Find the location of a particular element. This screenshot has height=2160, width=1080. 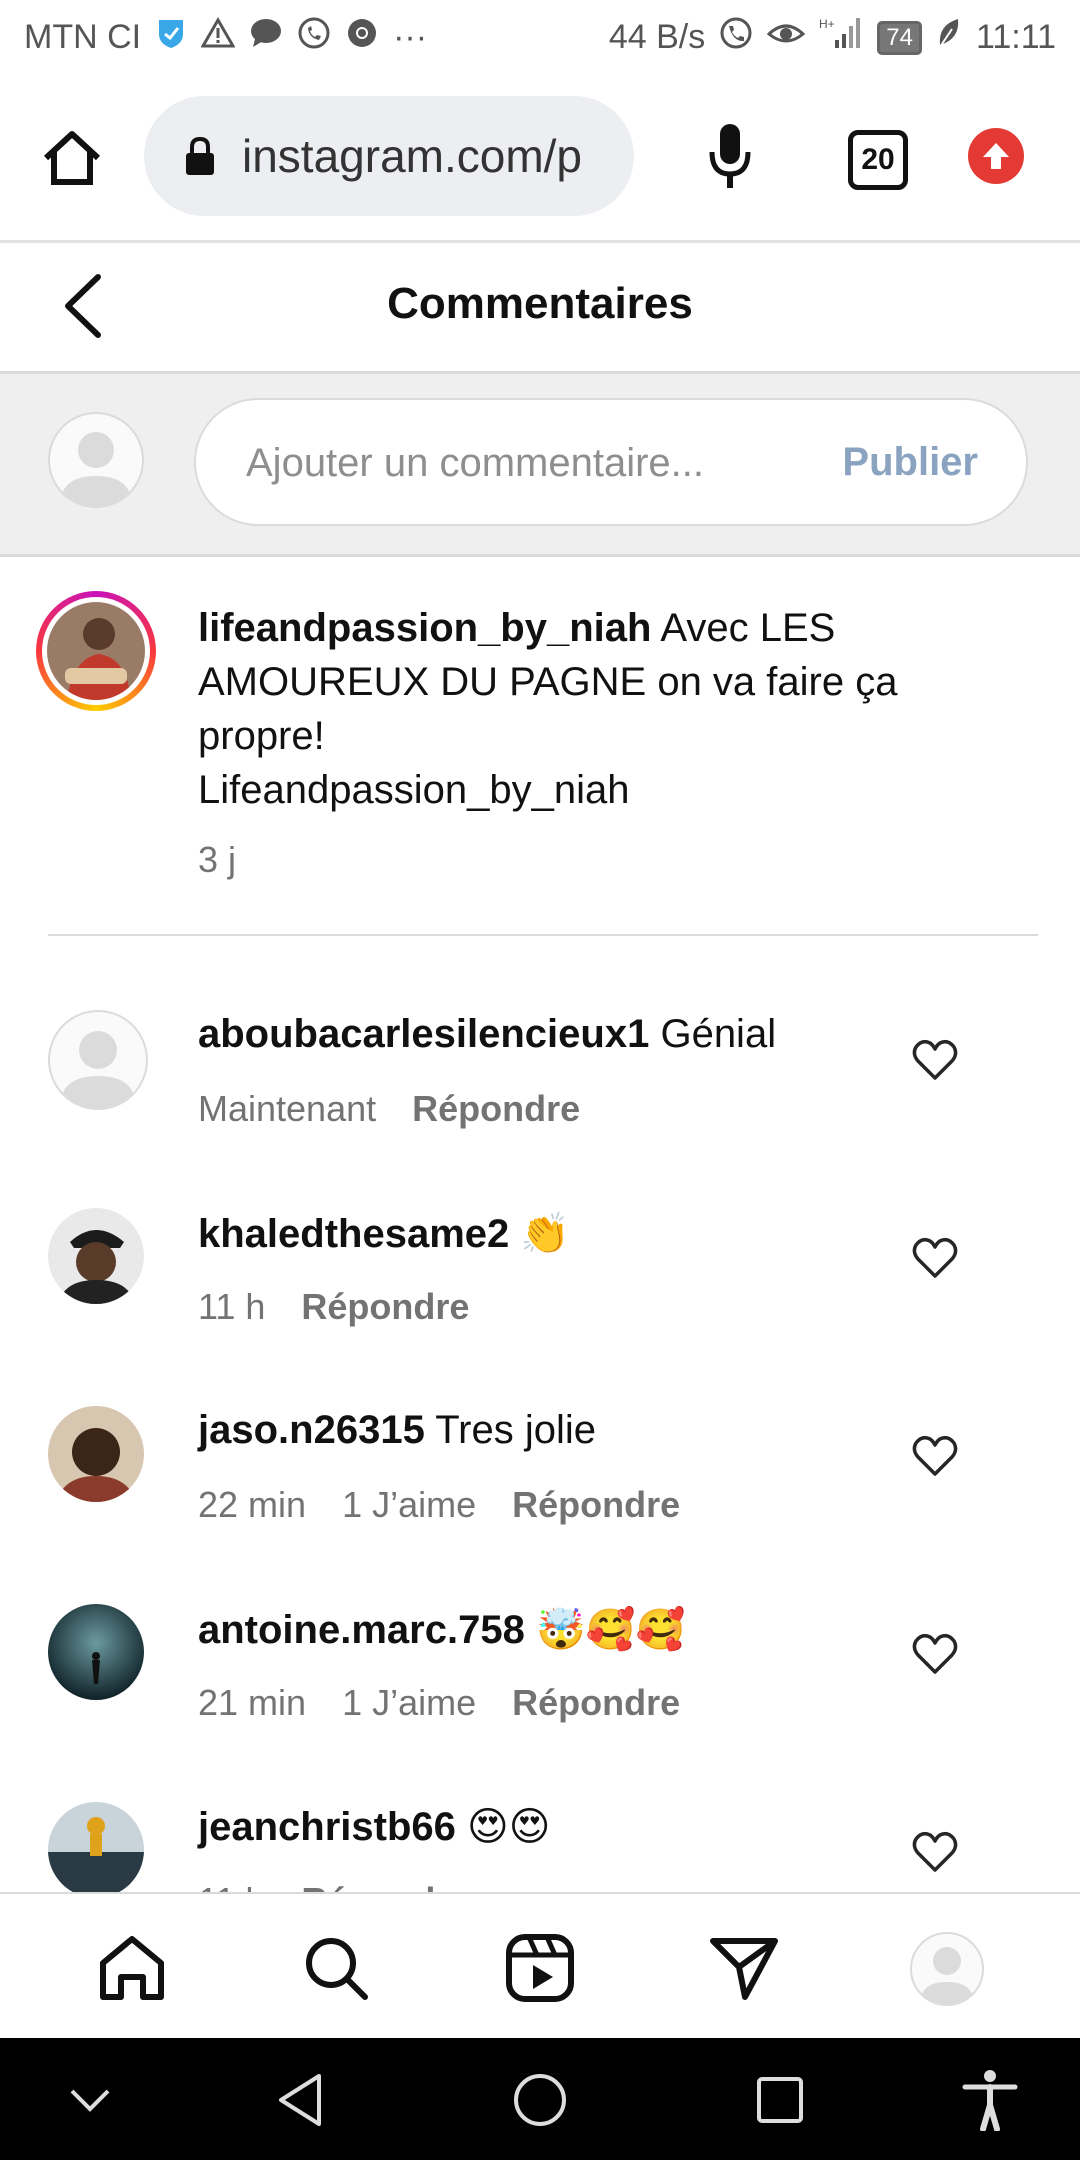

tab-switcher-button: 20 is located at coordinates (878, 160).